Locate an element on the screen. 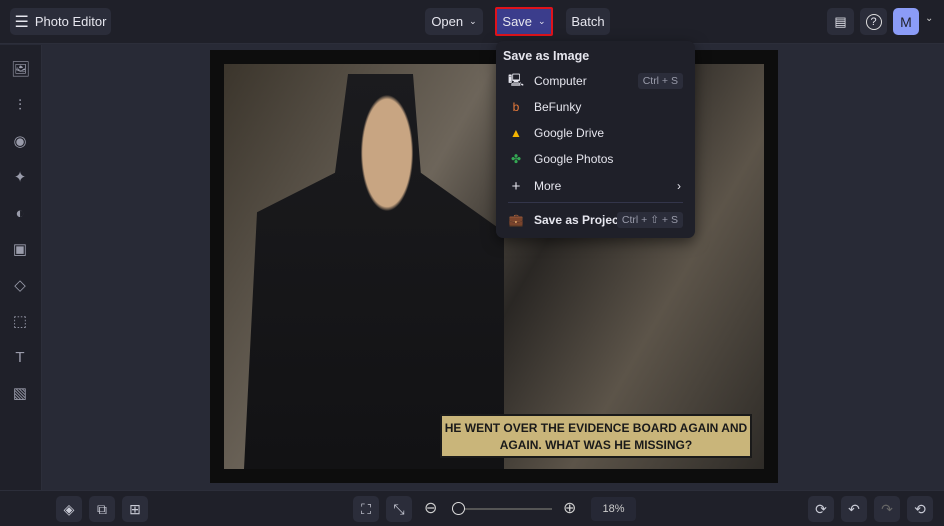 The image size is (944, 526). item-label: Computer is located at coordinates (560, 81).